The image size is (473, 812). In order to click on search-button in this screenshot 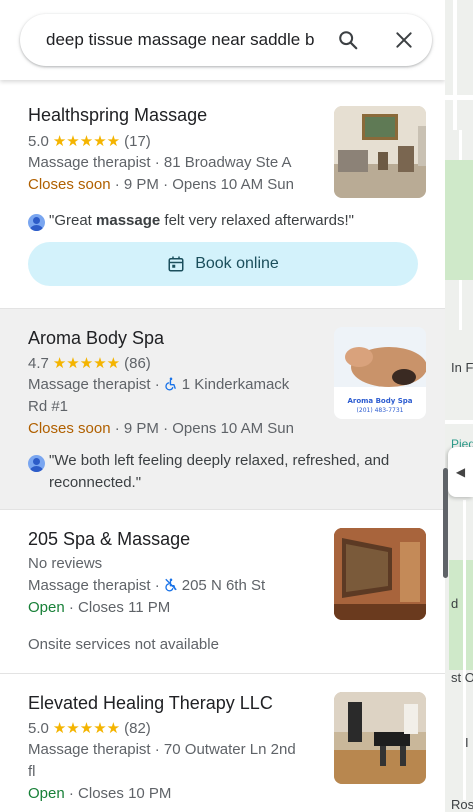, I will do `click(348, 40)`.